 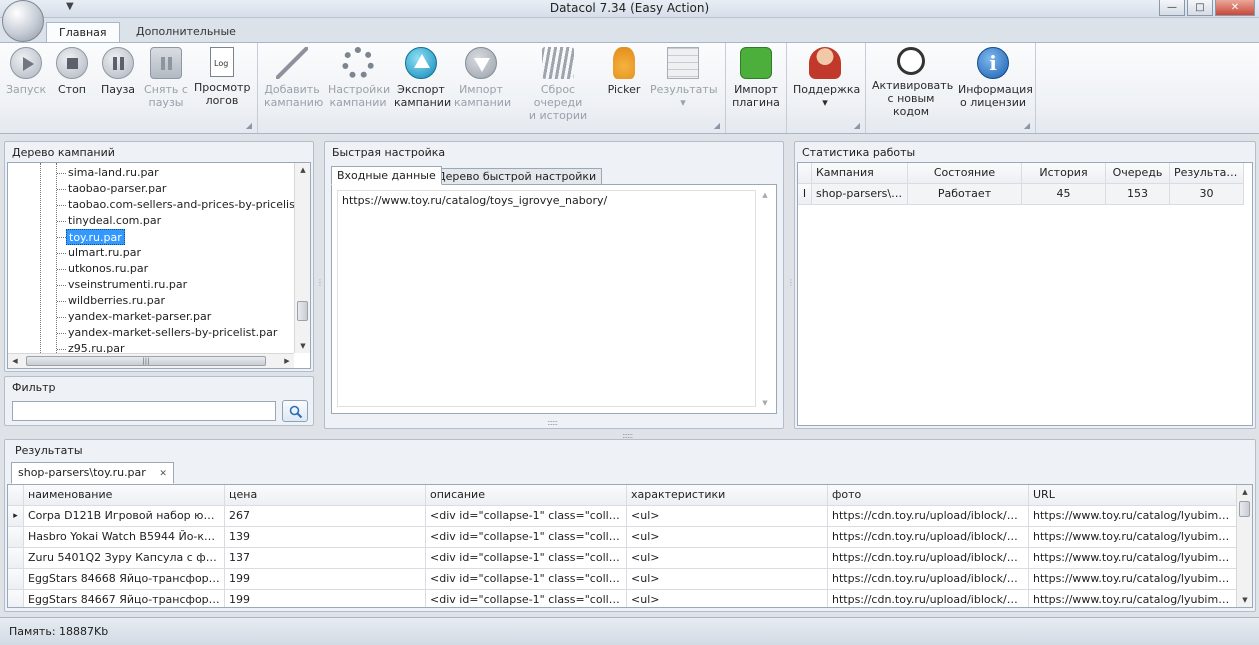 I want to click on scroll-thumb: |||, so click(x=146, y=361).